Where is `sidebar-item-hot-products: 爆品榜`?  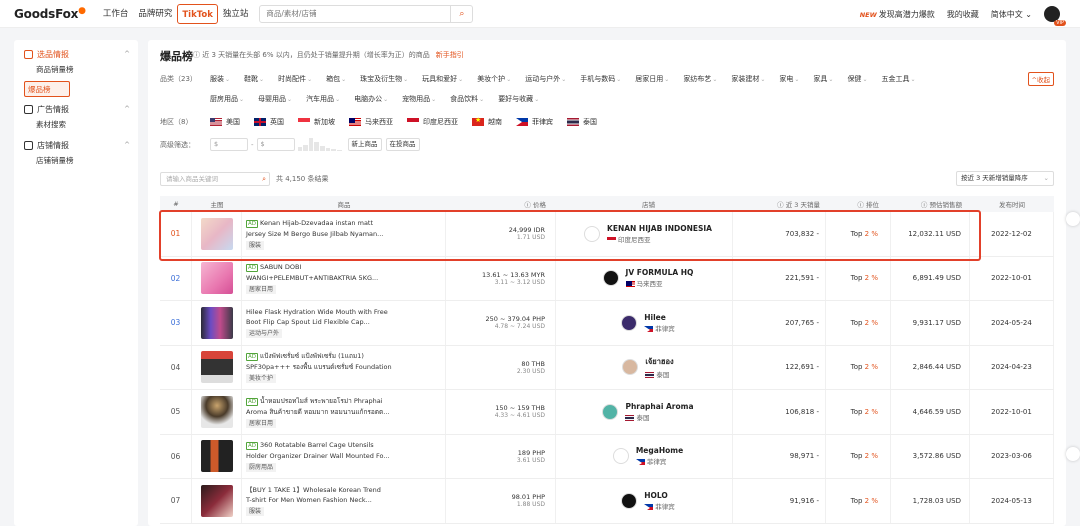
sidebar-item-hot-products: 爆品榜 is located at coordinates (47, 89).